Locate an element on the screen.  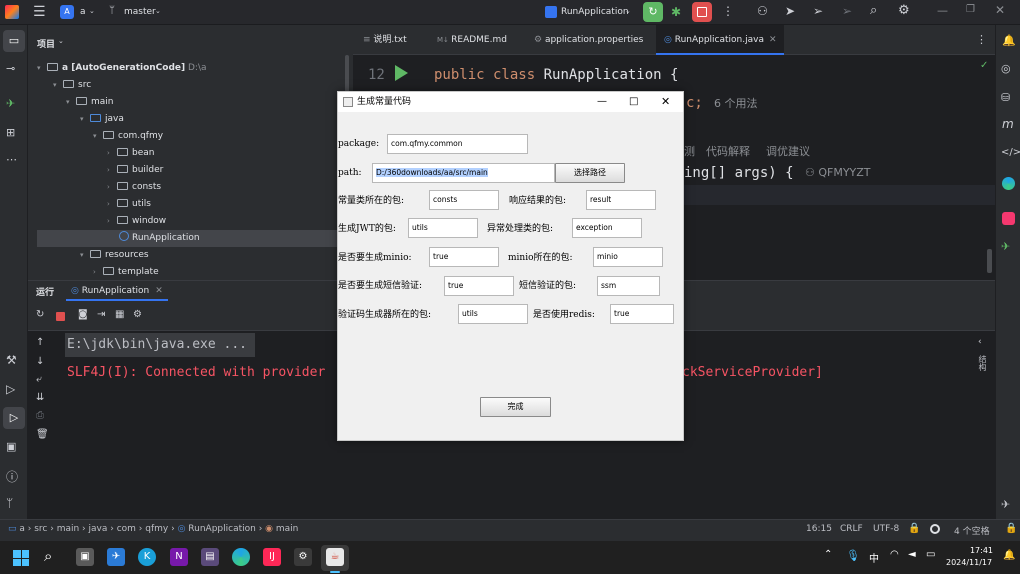
project-badge: A is located at coordinates (67, 12).